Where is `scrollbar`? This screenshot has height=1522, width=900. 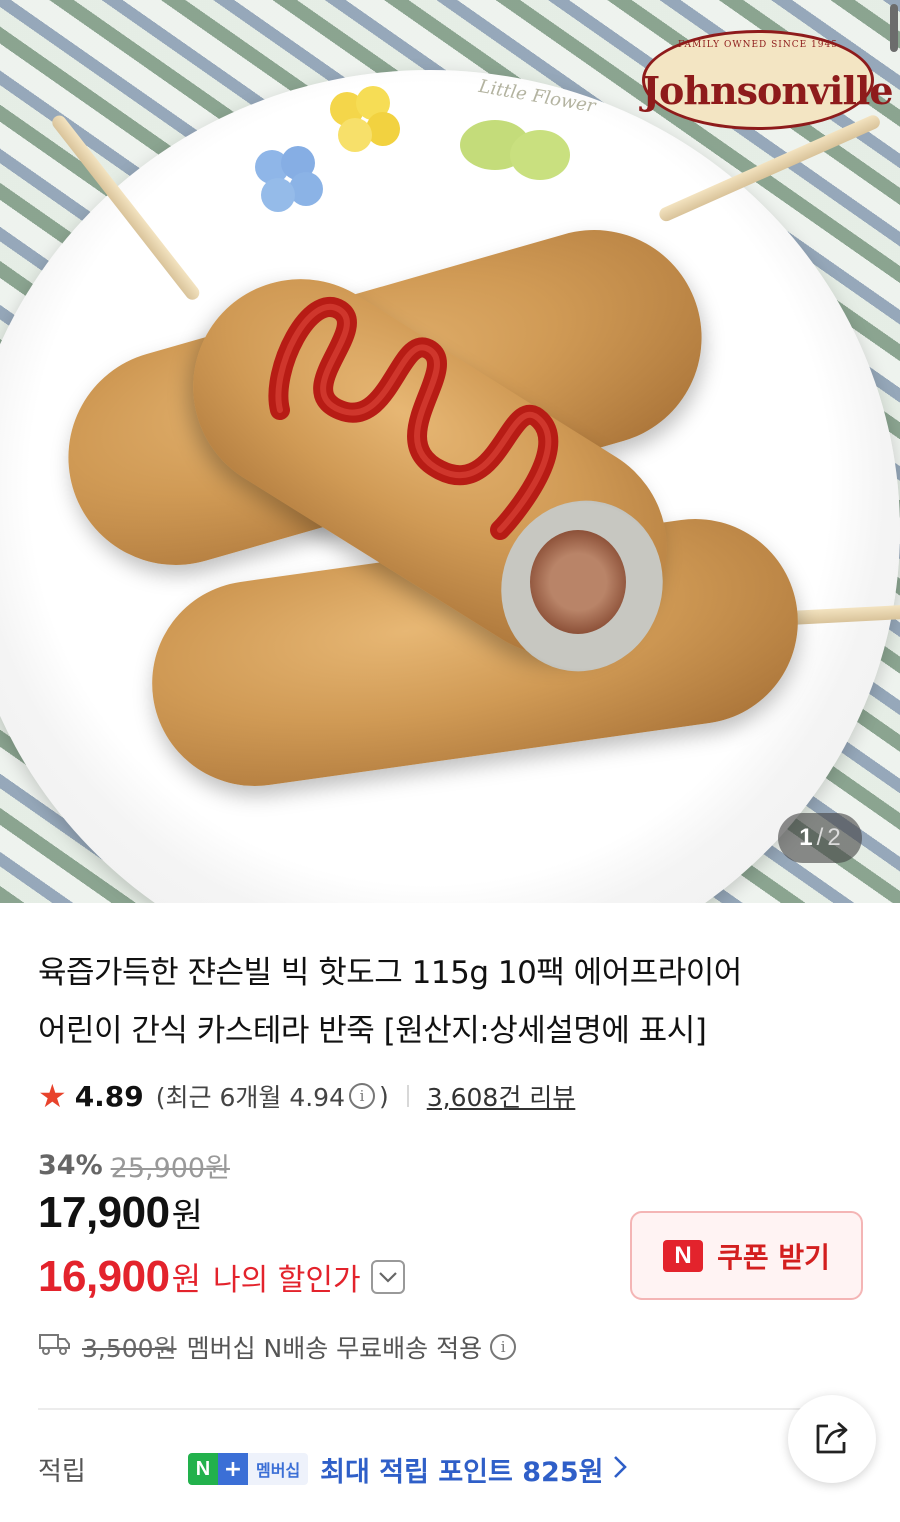 scrollbar is located at coordinates (894, 28).